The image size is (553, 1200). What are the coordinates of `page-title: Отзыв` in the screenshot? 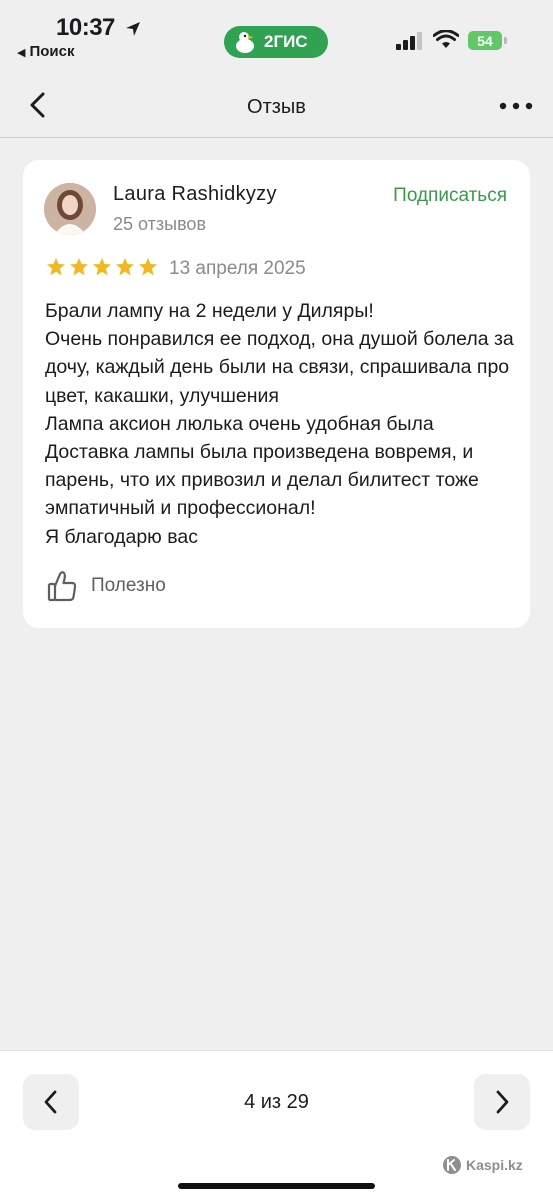 It's located at (276, 107).